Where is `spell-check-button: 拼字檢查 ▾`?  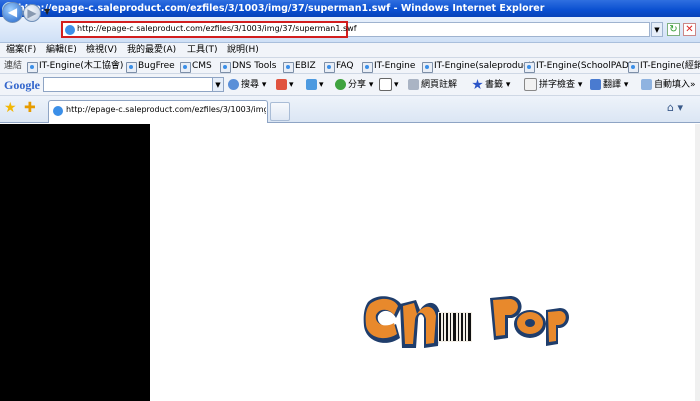 spell-check-button: 拼字檢查 ▾ is located at coordinates (553, 85).